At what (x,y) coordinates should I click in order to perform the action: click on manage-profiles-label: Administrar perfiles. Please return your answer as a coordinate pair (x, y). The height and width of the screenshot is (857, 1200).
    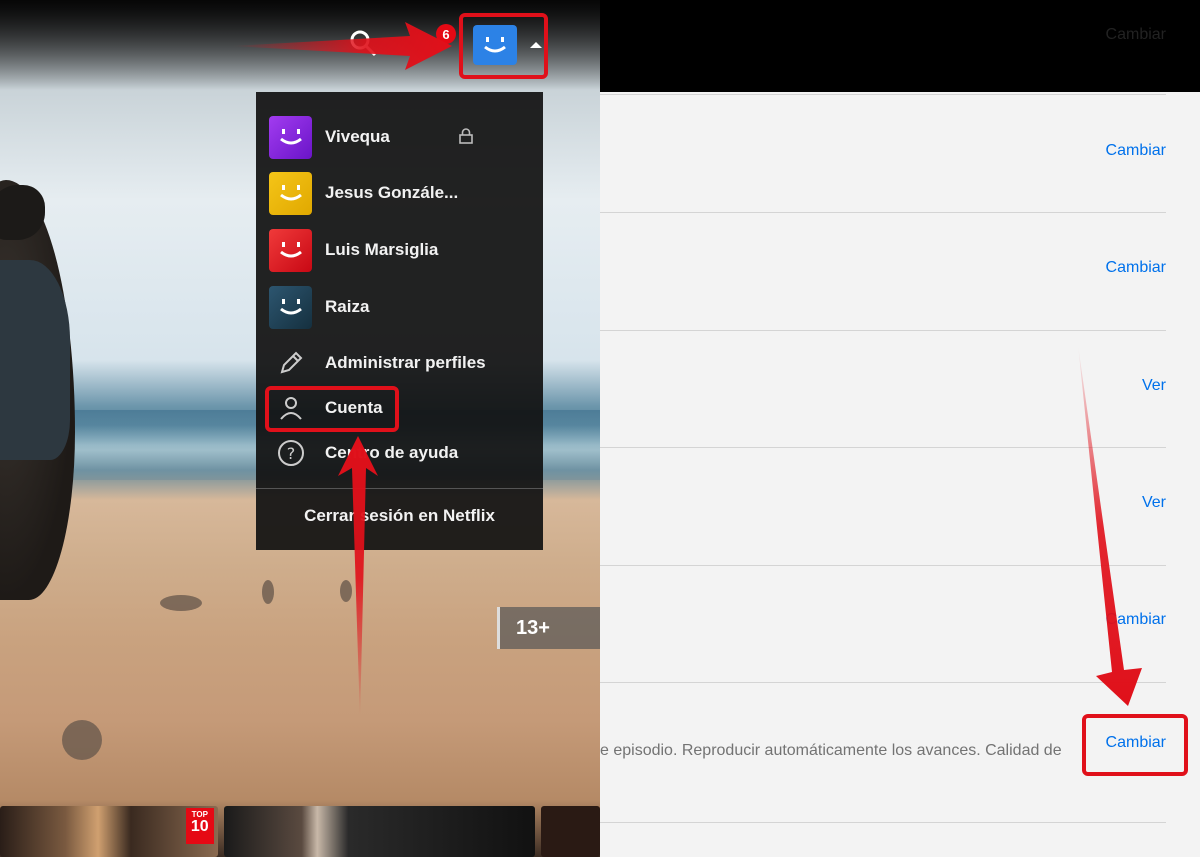
    Looking at the image, I should click on (405, 362).